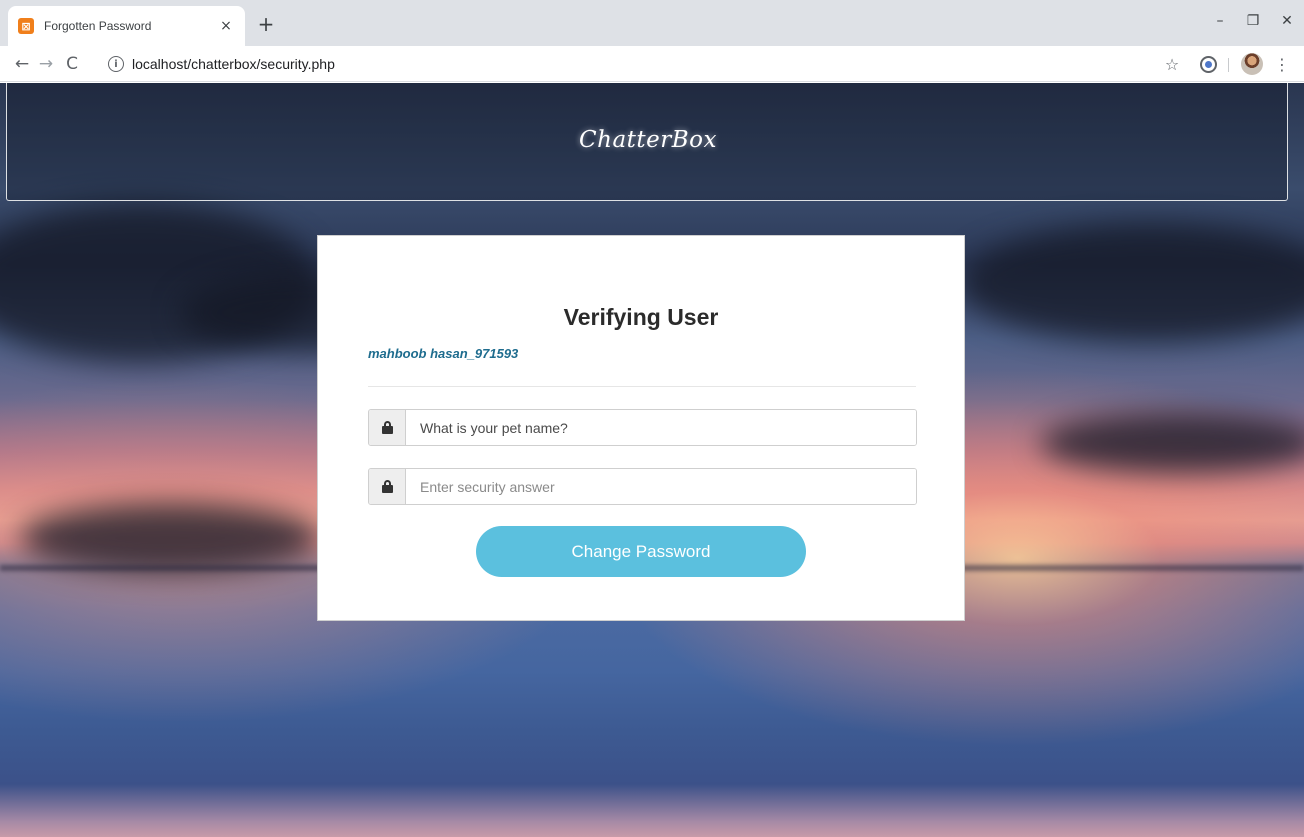  I want to click on reload-icon: C, so click(72, 64).